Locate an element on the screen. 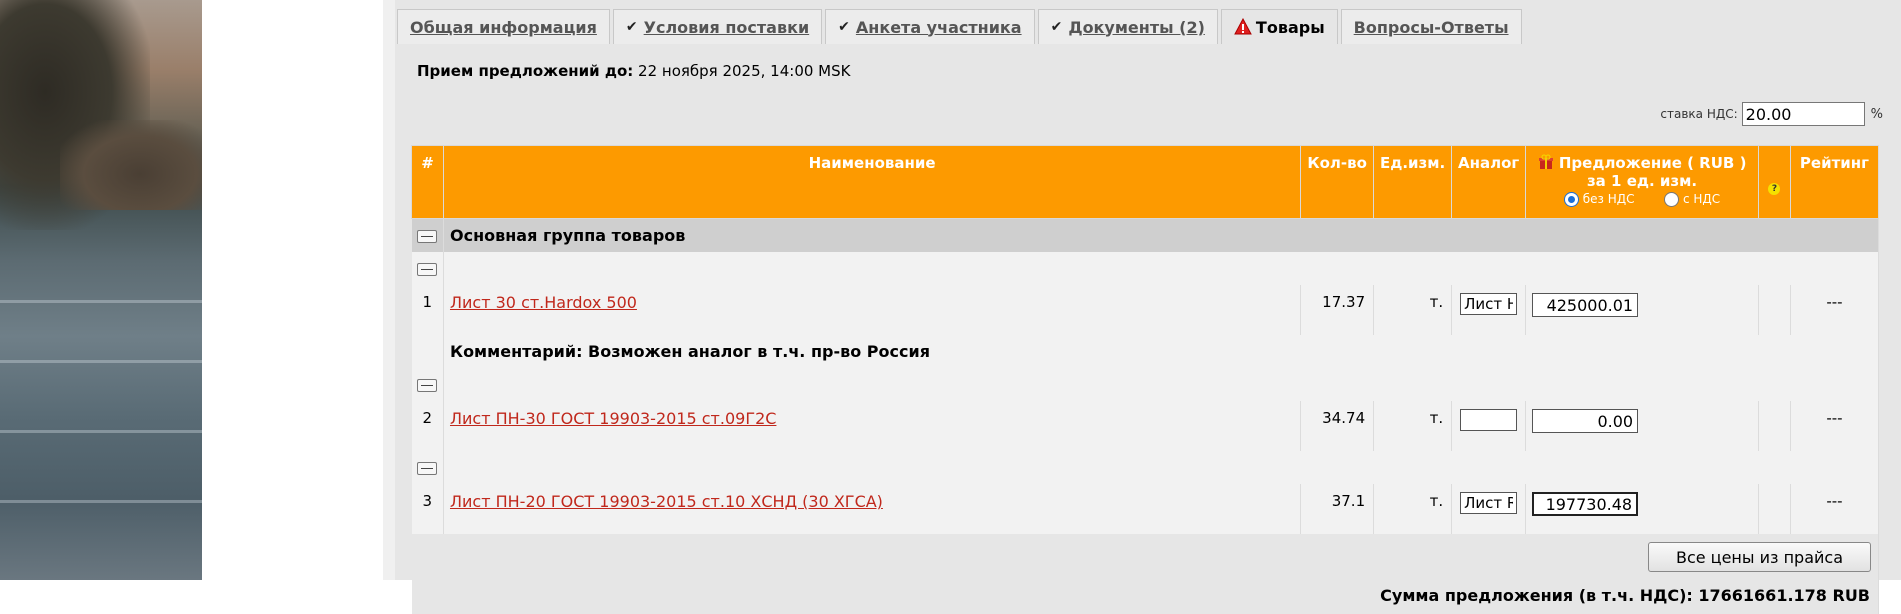 The height and width of the screenshot is (614, 1901). tab-label: Товары is located at coordinates (1290, 27).